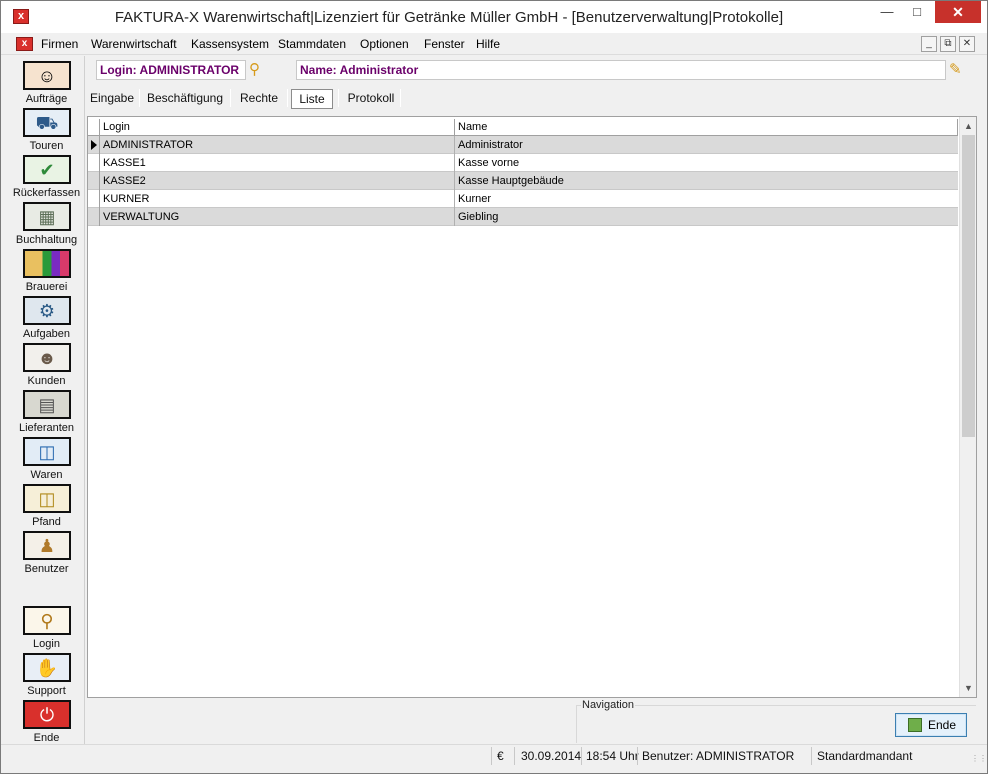  I want to click on vertical-scrollbar: ▲ ▼, so click(967, 407).